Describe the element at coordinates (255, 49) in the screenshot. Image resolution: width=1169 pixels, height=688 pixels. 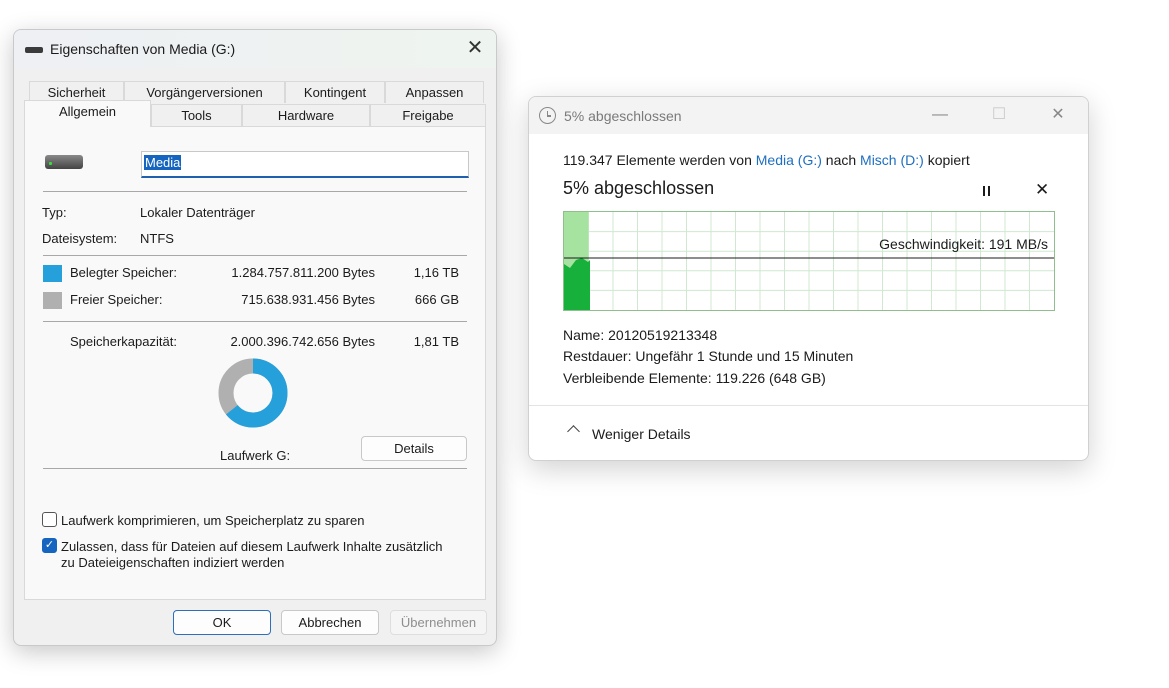
I see `properties-titlebar: Eigenschaften von Media (G:) ✕` at that location.